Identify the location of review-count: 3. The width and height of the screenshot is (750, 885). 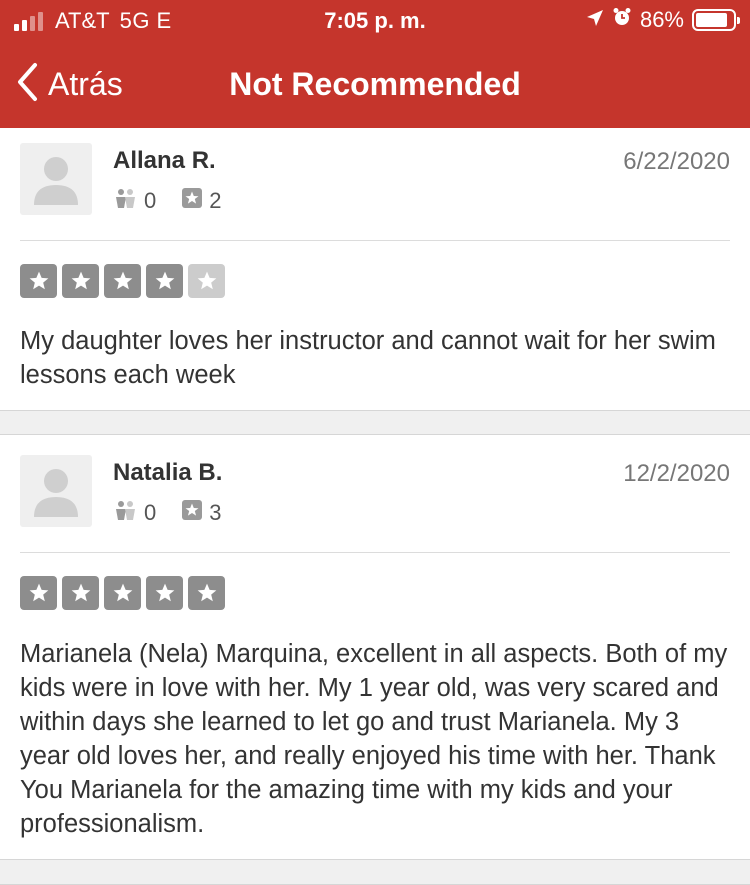
(215, 512).